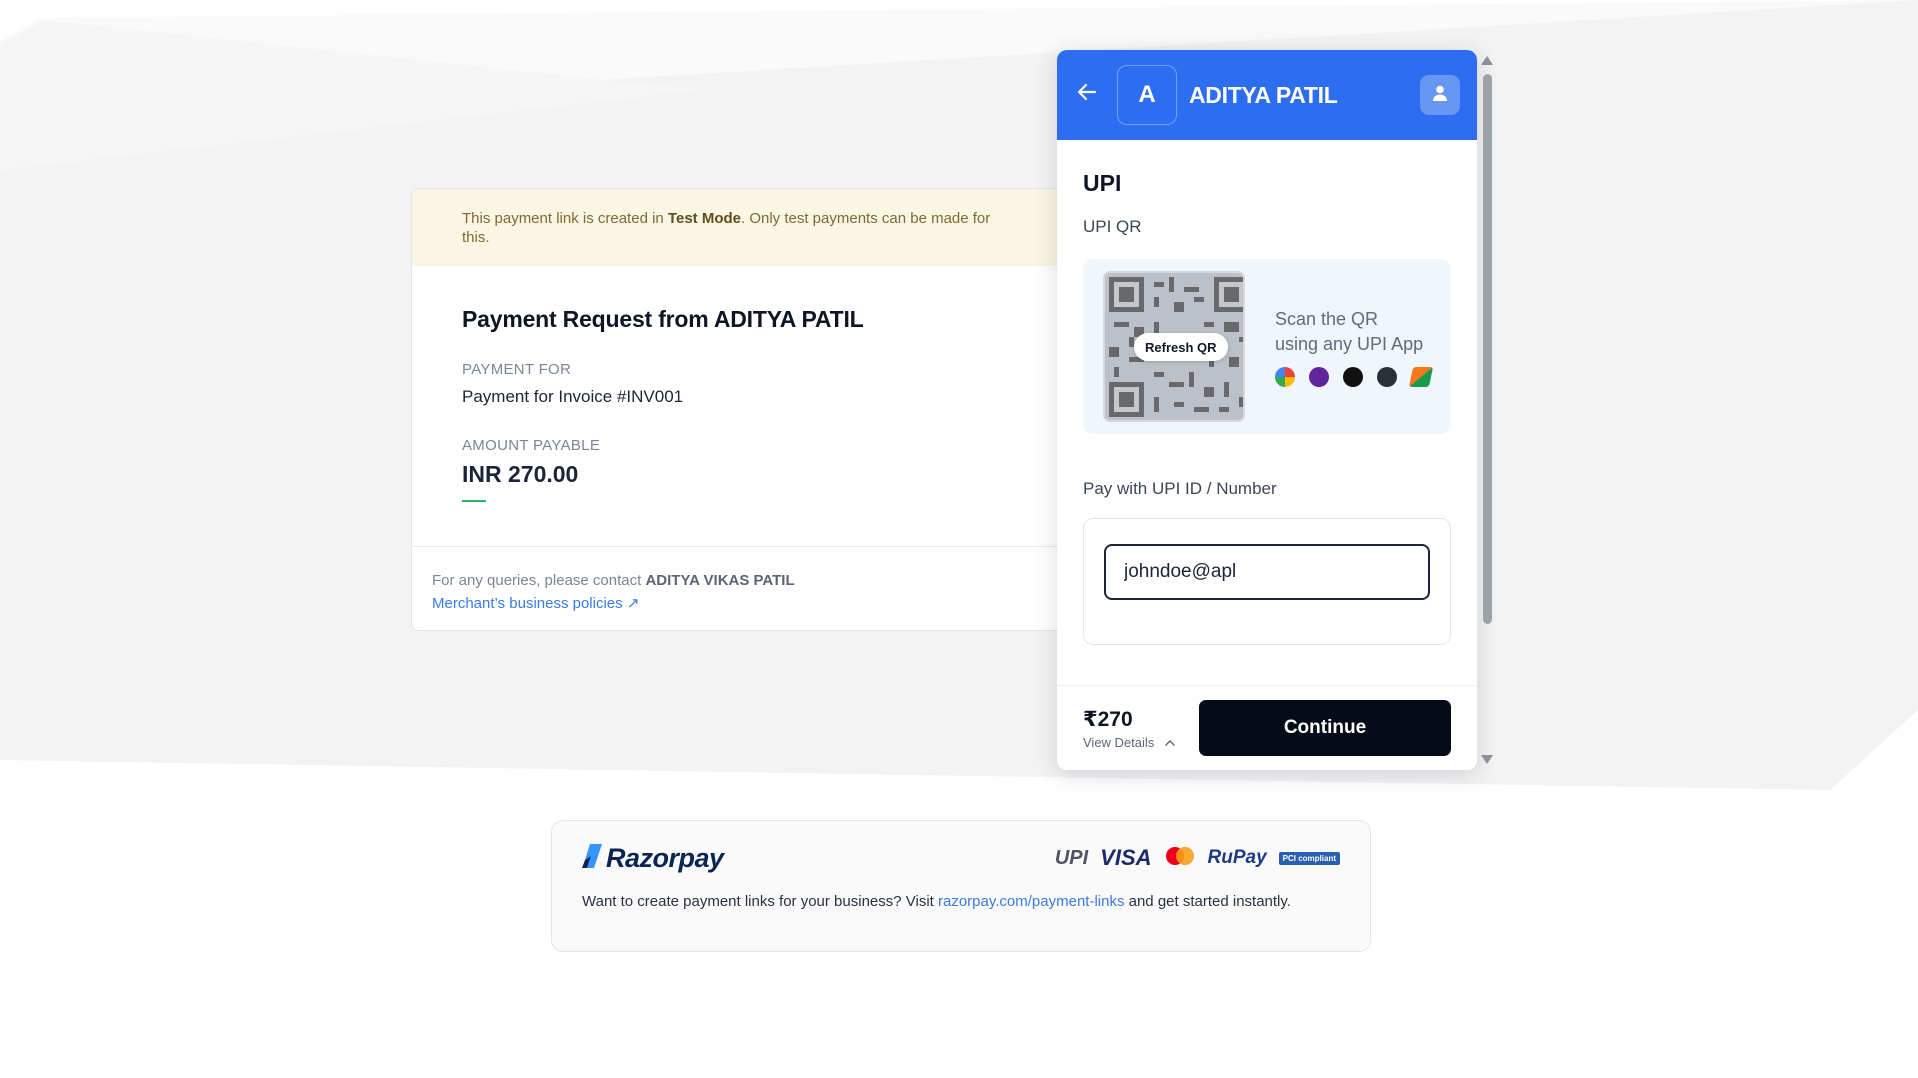 The image size is (1918, 1078). Describe the element at coordinates (1237, 857) in the screenshot. I see `rupay-logo: RuPay` at that location.